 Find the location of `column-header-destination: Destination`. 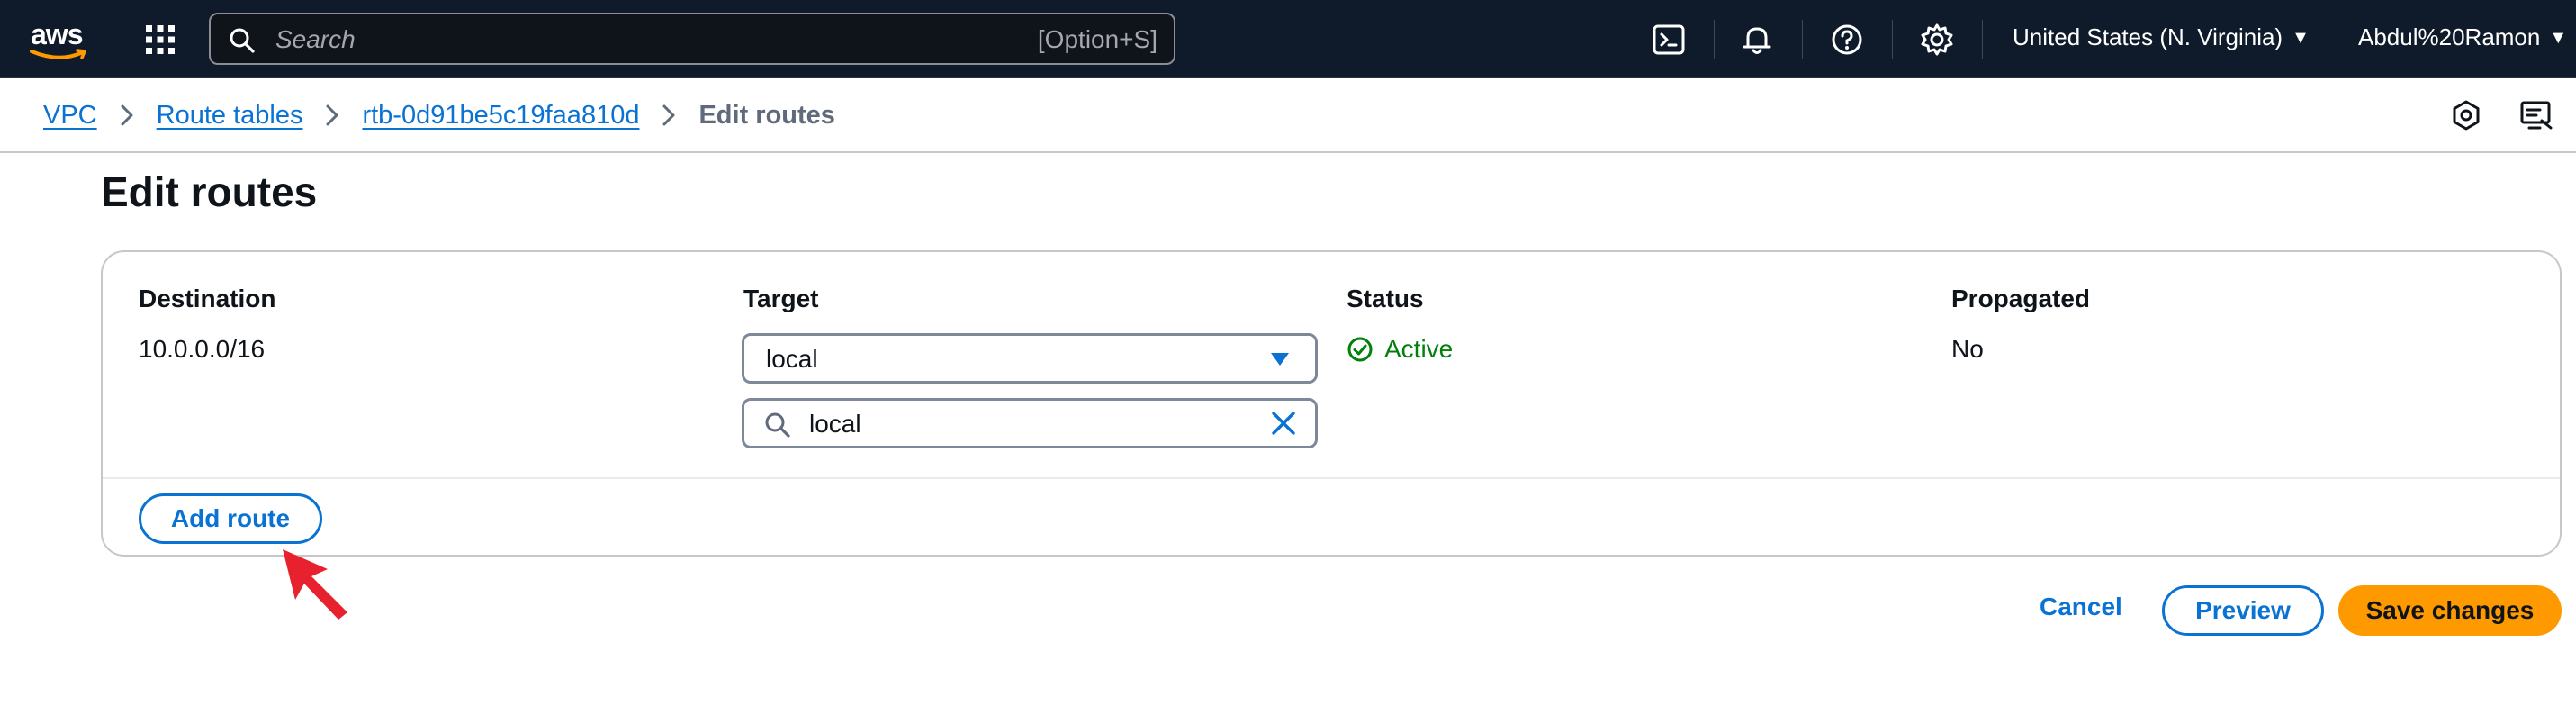

column-header-destination: Destination is located at coordinates (207, 298).